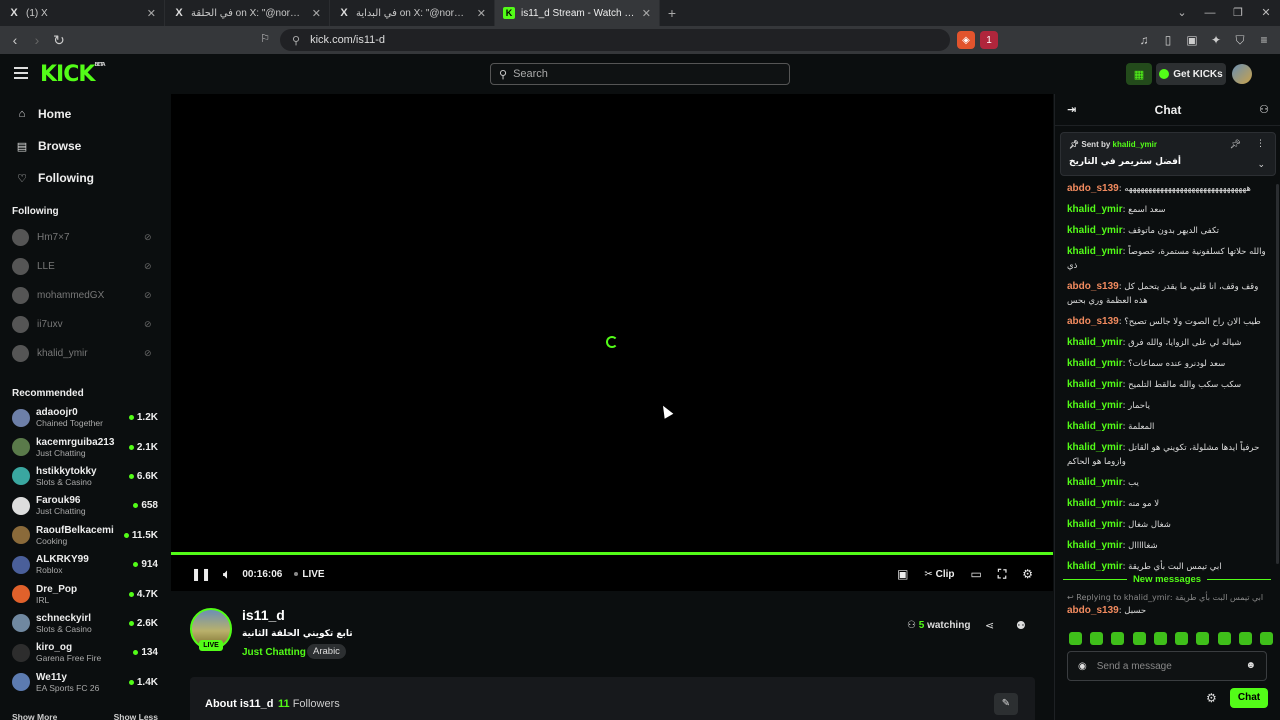 This screenshot has height=720, width=1280. What do you see at coordinates (966, 40) in the screenshot?
I see `brave-shield-icon: ◈` at bounding box center [966, 40].